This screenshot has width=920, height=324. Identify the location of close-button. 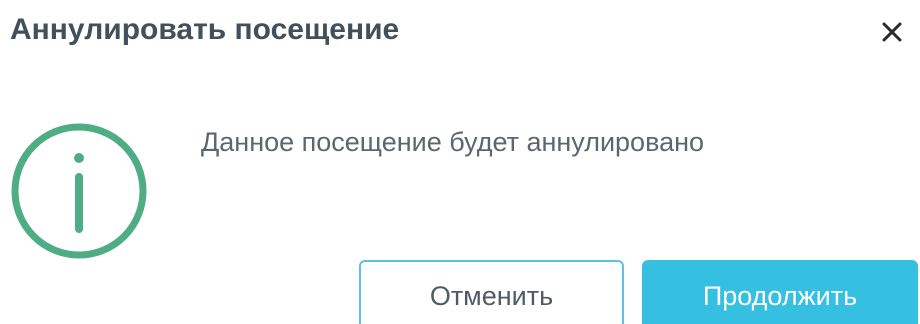
(892, 32).